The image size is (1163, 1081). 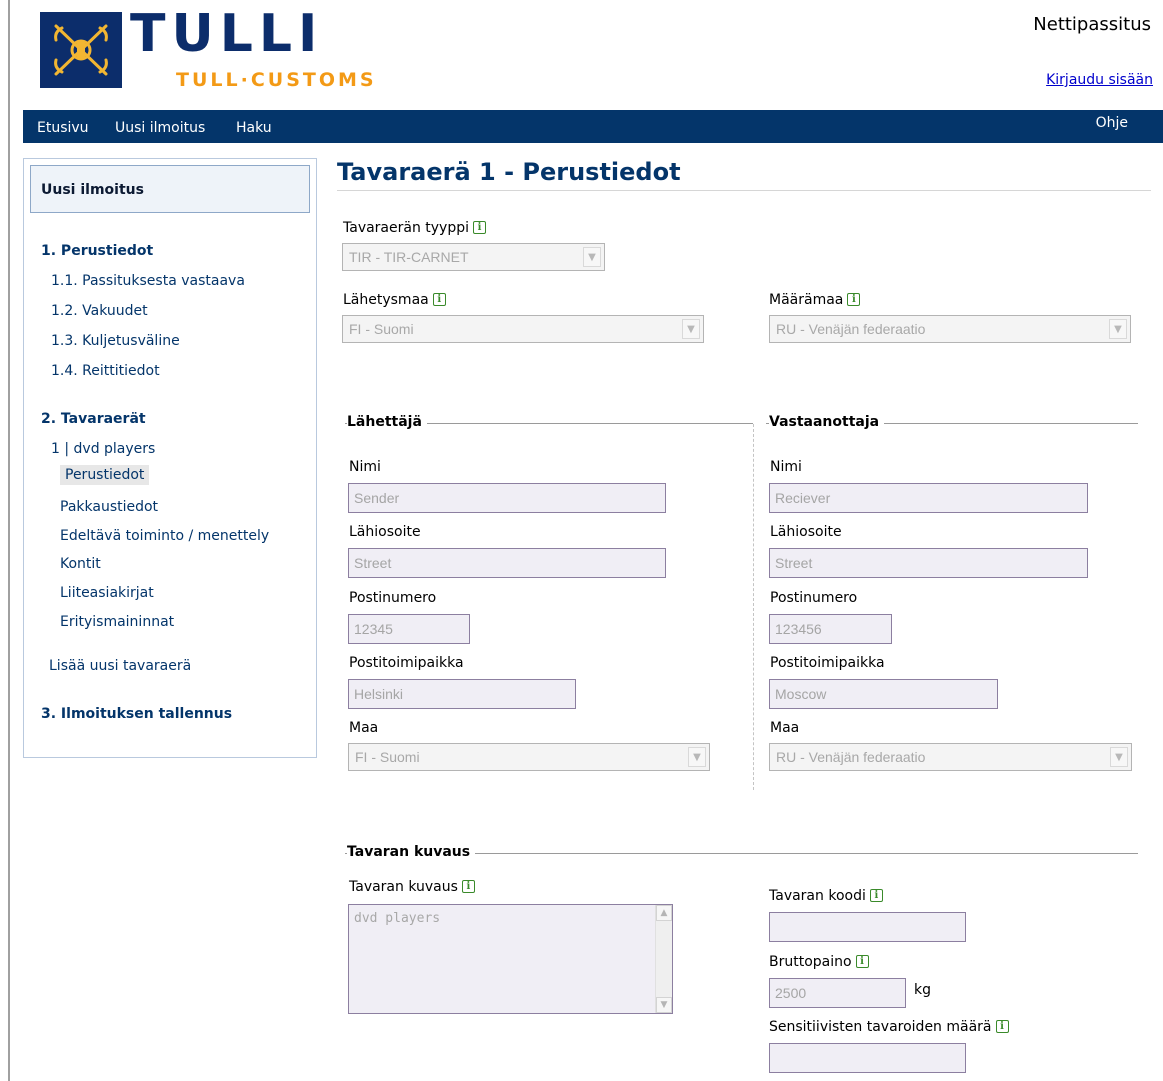 What do you see at coordinates (387, 422) in the screenshot?
I see `sender-legend: Lähettäjä` at bounding box center [387, 422].